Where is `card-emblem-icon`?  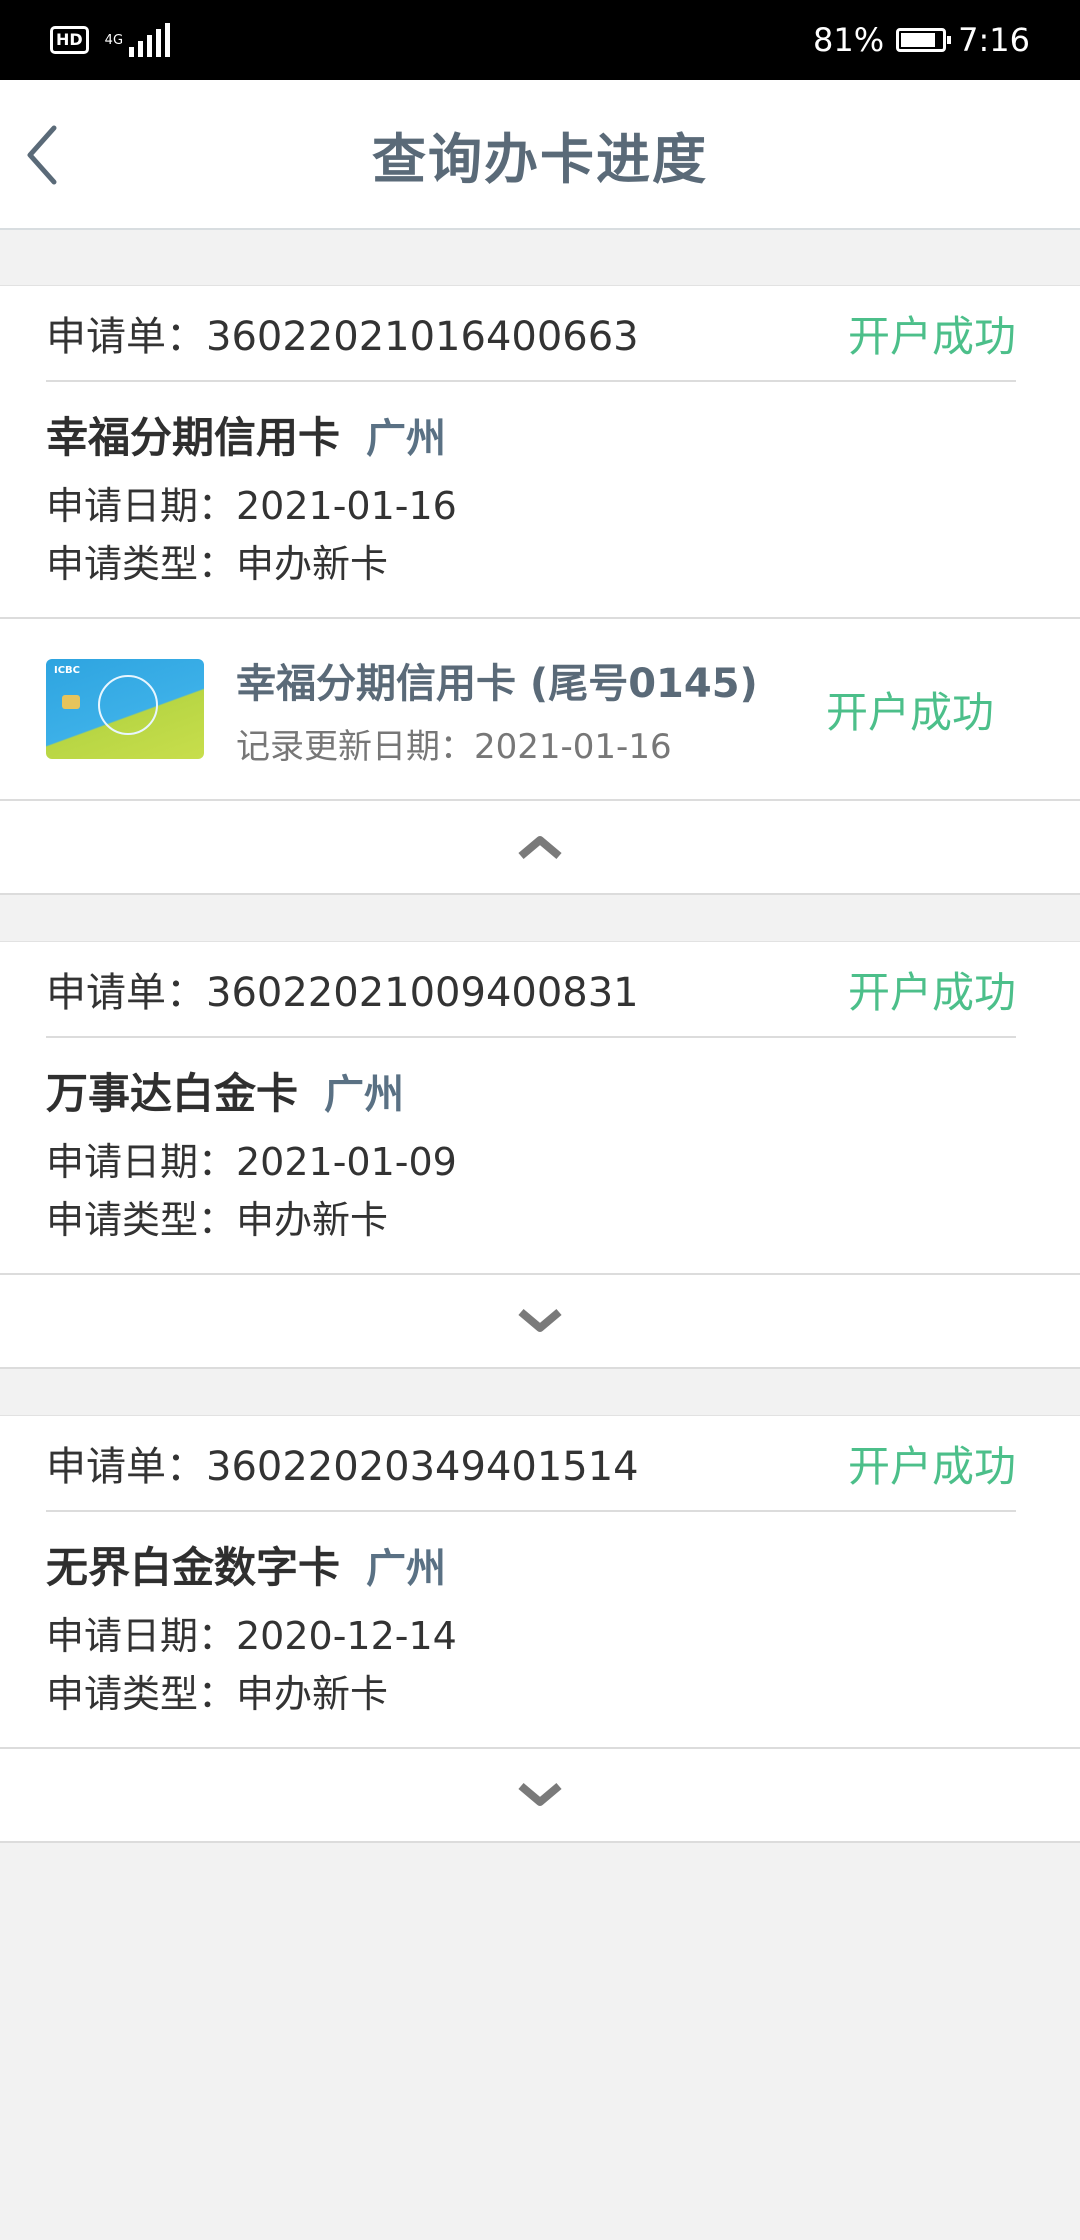
card-emblem-icon is located at coordinates (128, 705).